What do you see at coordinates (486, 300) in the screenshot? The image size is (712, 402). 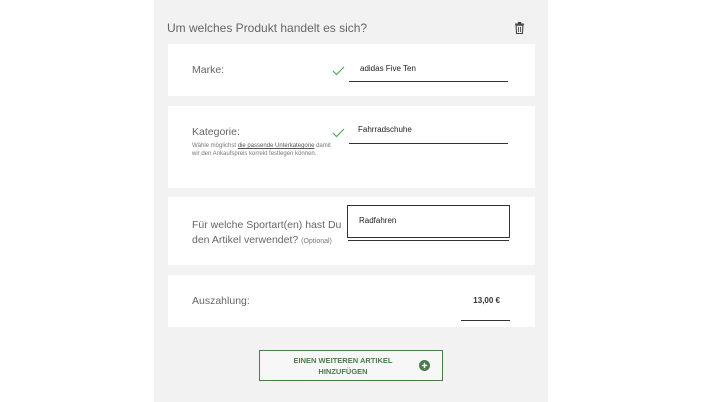 I see `payout-amount: 13,00 €` at bounding box center [486, 300].